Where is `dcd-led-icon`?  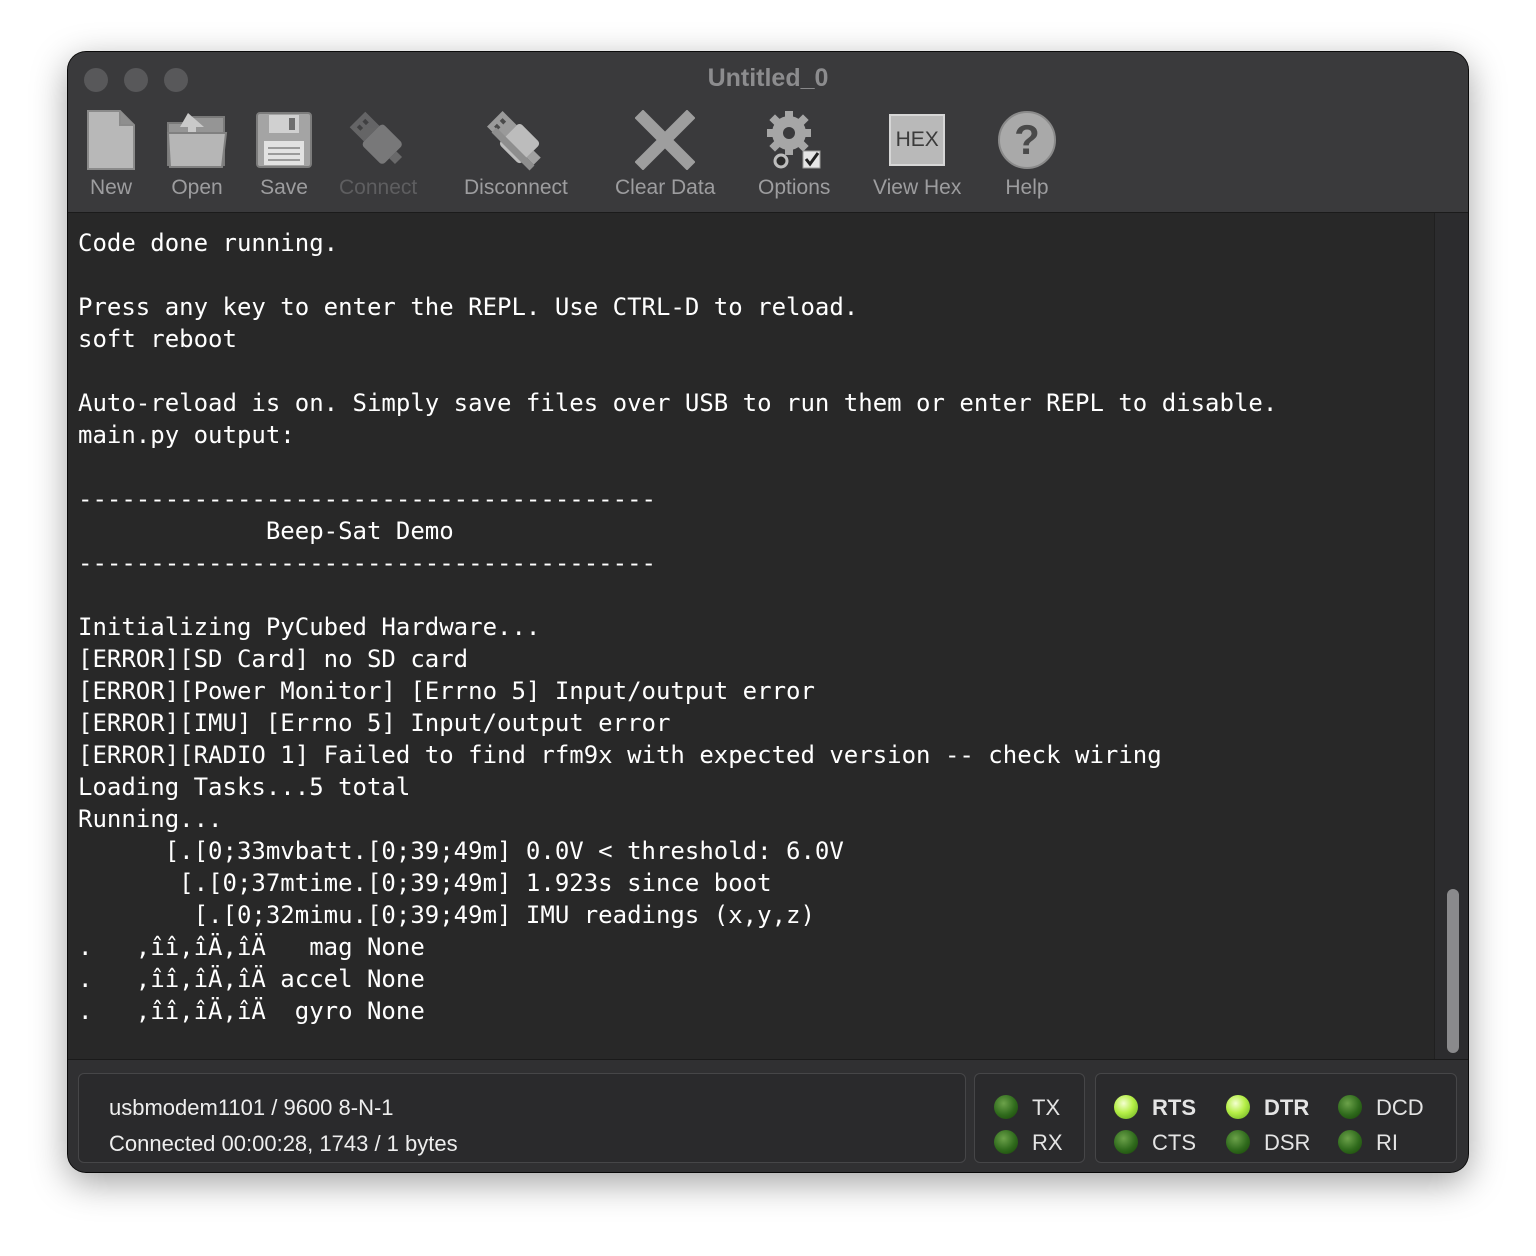
dcd-led-icon is located at coordinates (1350, 1107).